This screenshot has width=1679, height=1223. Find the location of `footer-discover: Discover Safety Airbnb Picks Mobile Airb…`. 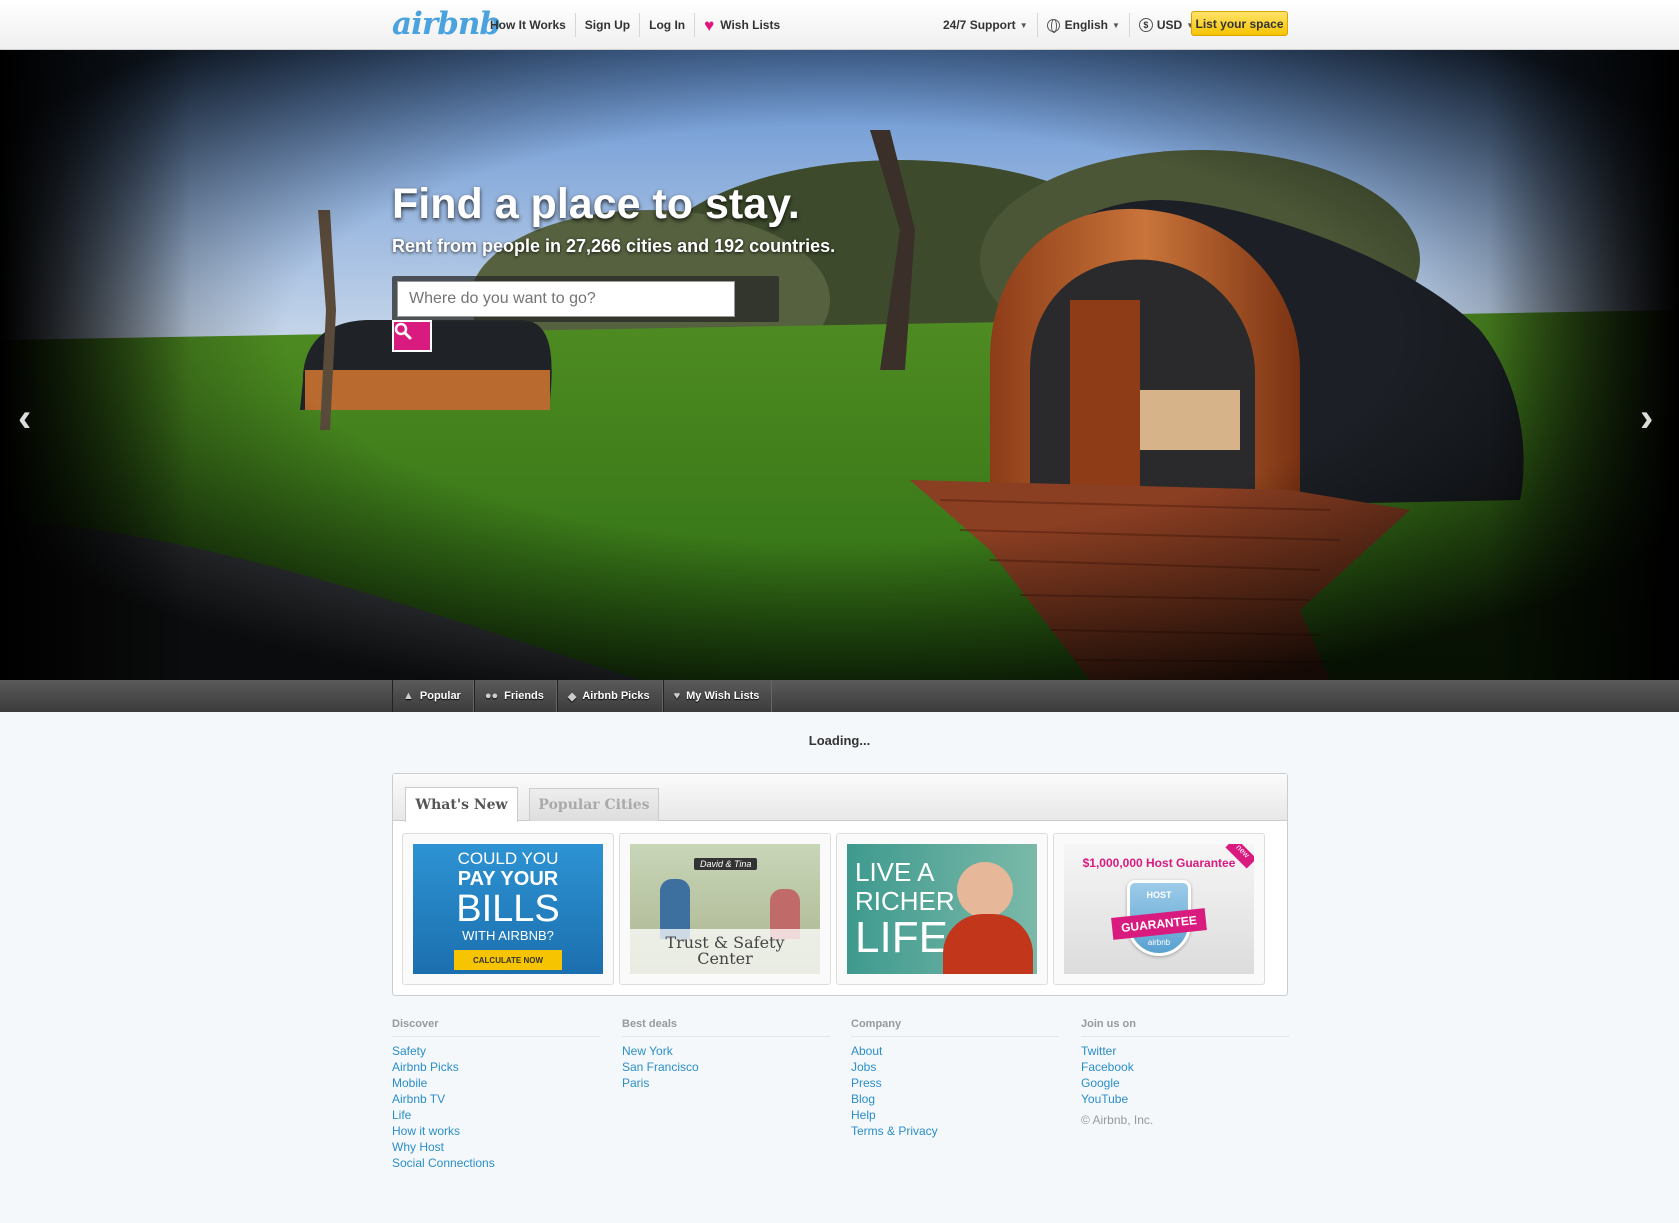

footer-discover: Discover Safety Airbnb Picks Mobile Airb… is located at coordinates (496, 1094).